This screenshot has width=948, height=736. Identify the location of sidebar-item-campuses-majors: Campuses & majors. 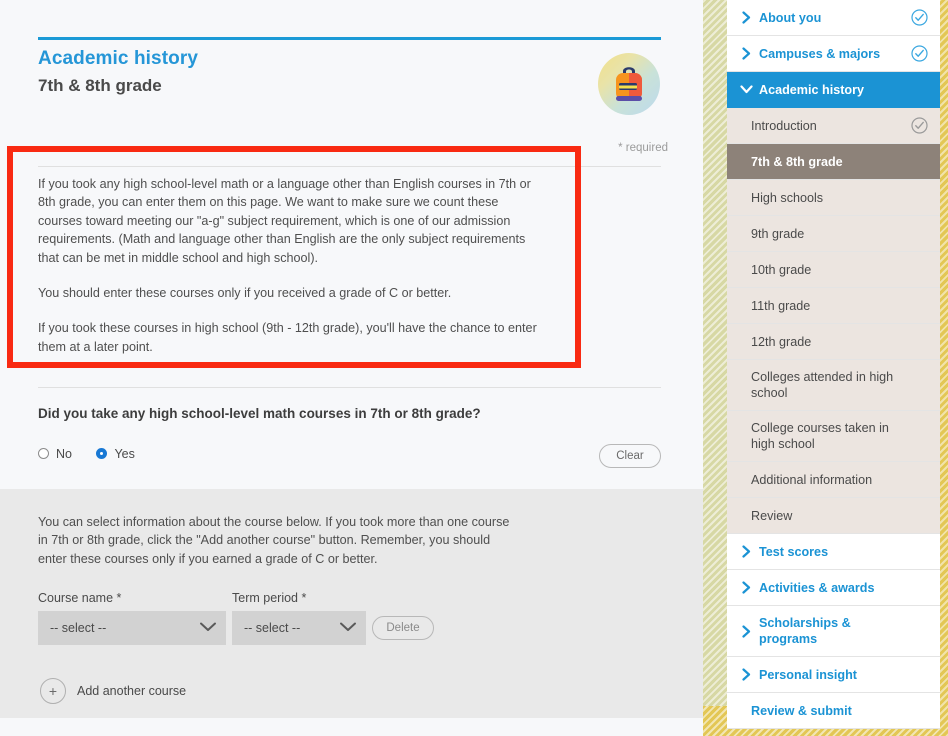
(833, 54).